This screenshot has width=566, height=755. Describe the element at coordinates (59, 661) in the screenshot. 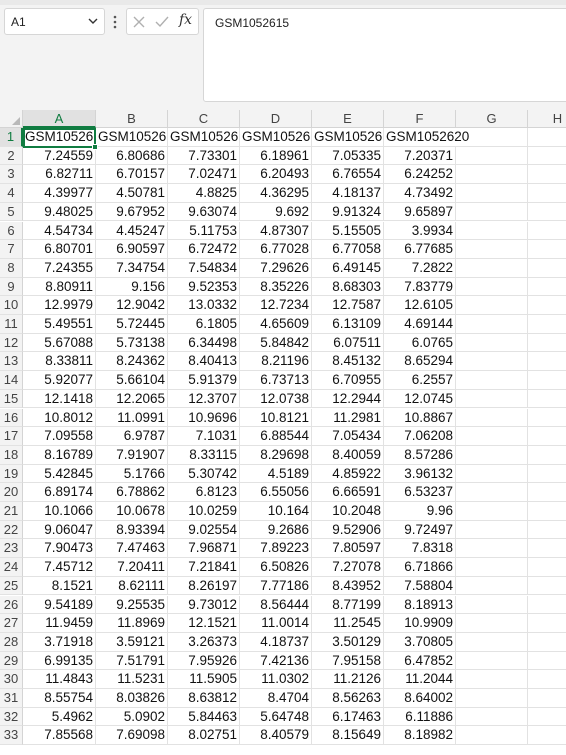

I see `cell-a29: 6.99135` at that location.